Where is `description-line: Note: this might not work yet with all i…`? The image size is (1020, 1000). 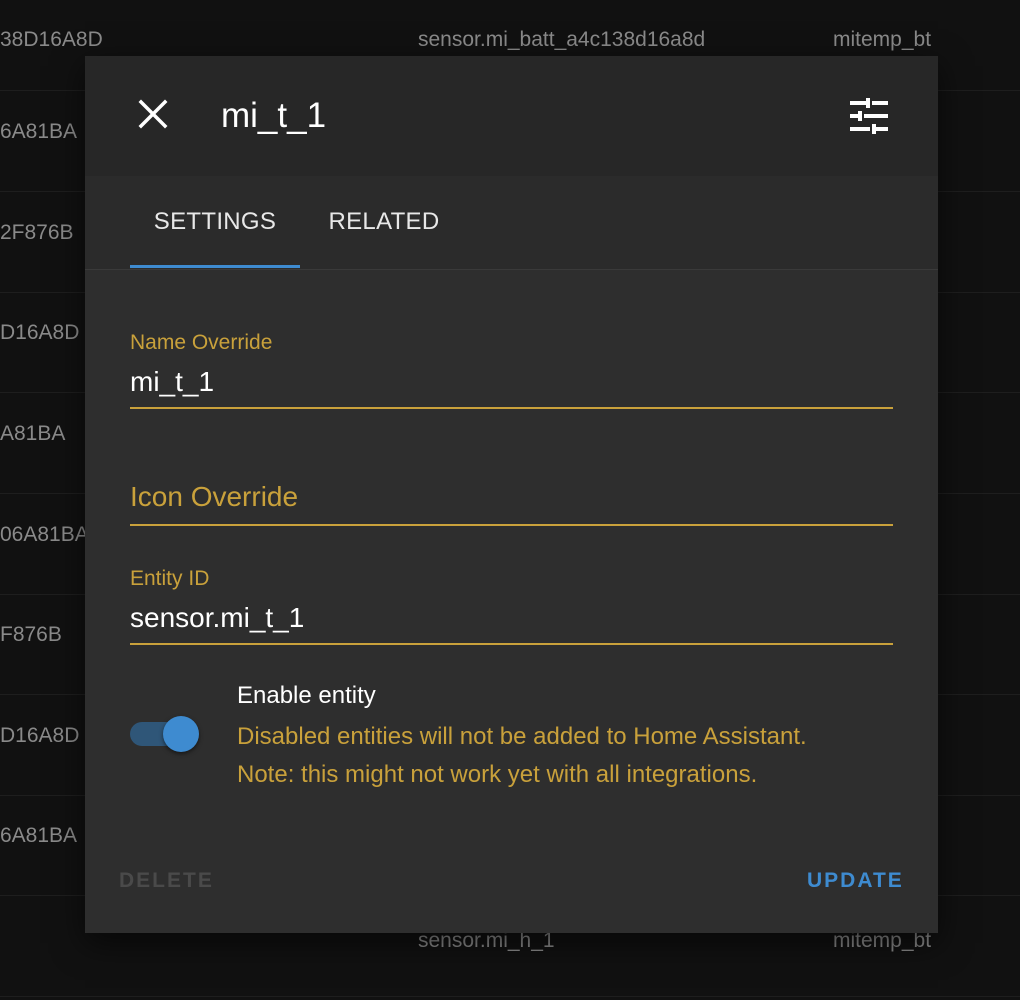 description-line: Note: this might not work yet with all i… is located at coordinates (497, 774).